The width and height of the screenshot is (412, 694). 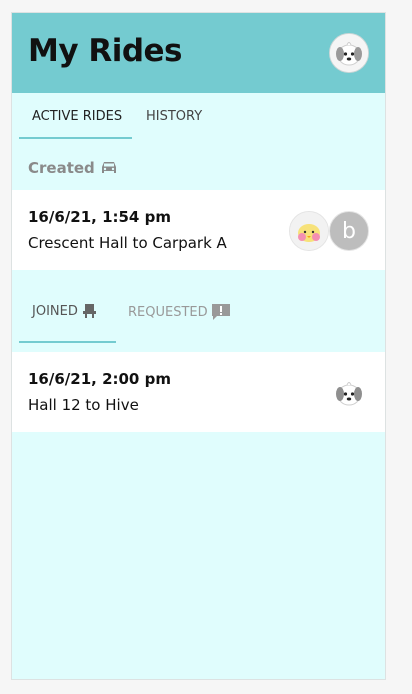 I want to click on car-icon, so click(x=108, y=167).